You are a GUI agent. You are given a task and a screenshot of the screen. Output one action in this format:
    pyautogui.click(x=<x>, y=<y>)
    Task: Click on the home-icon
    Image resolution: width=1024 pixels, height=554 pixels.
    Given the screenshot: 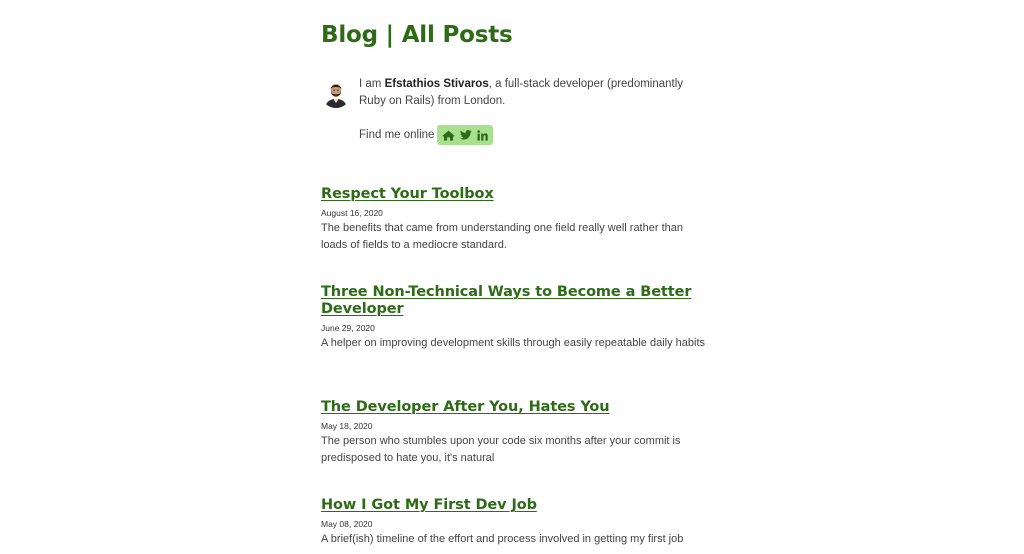 What is the action you would take?
    pyautogui.click(x=449, y=135)
    